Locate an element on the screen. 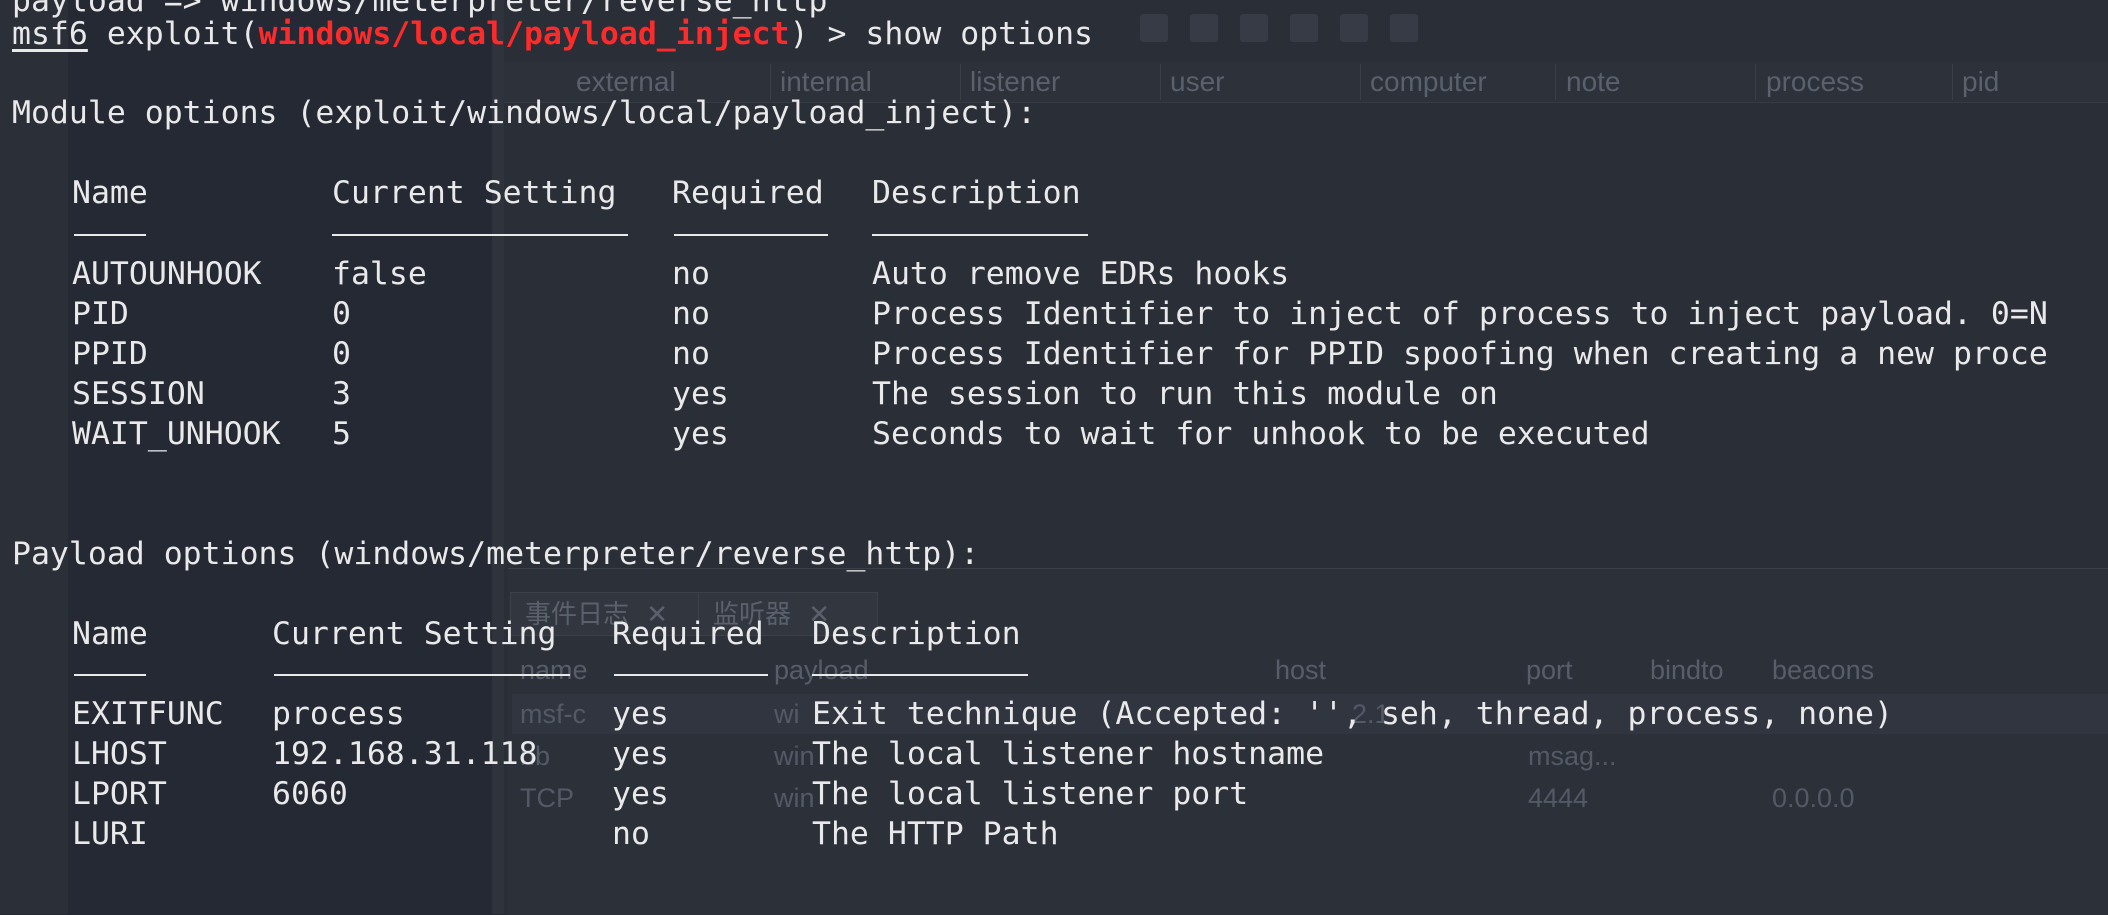 The width and height of the screenshot is (2108, 915). option-name: EXITFUNC is located at coordinates (148, 714).